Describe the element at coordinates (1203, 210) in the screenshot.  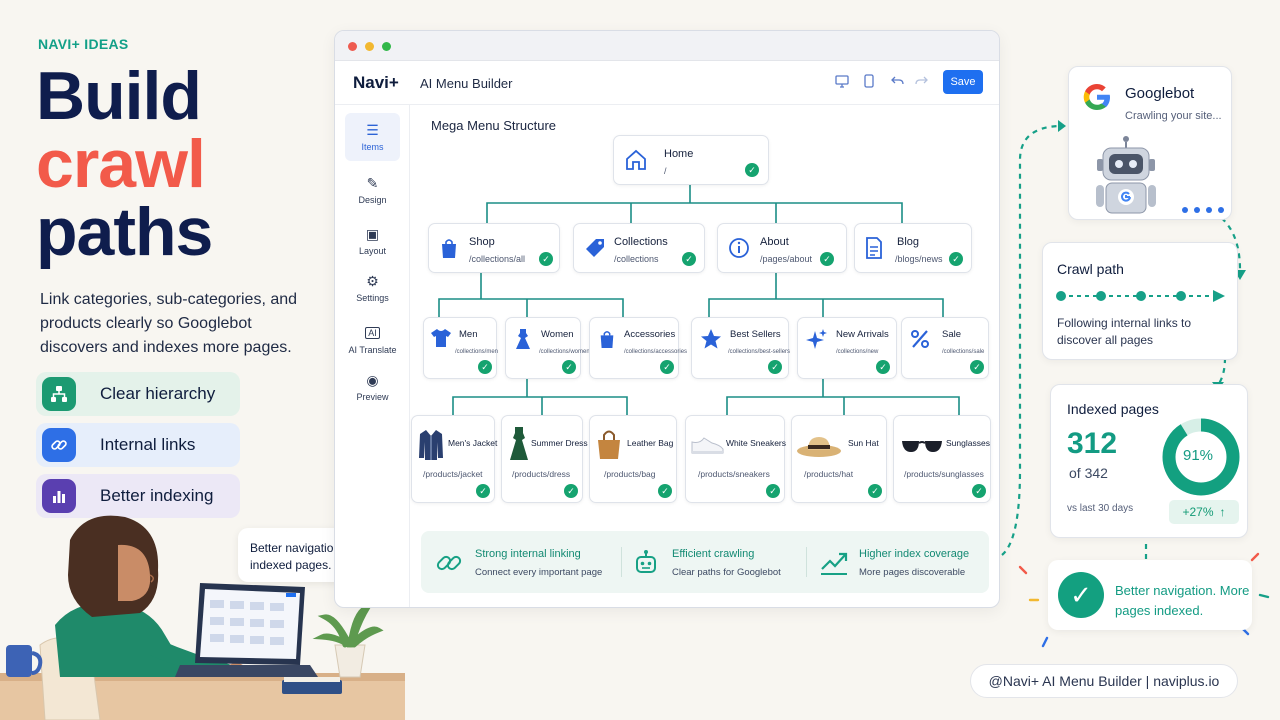
I see `loading-dots` at that location.